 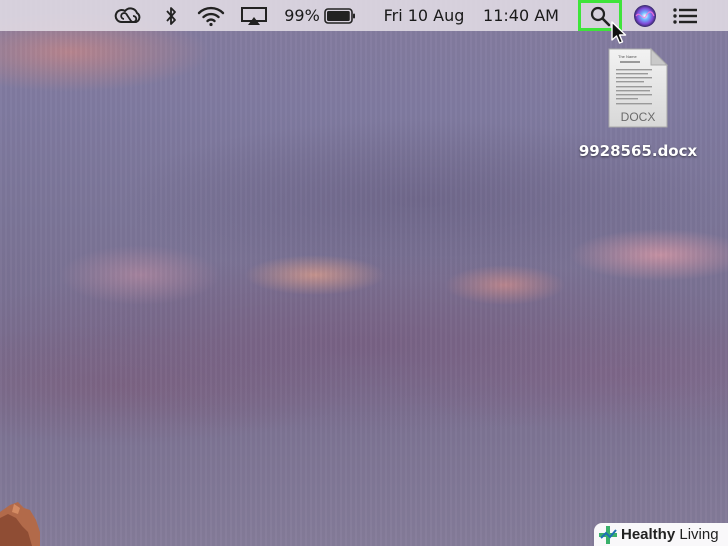 What do you see at coordinates (638, 151) in the screenshot?
I see `file-name-label: 9928565.docx` at bounding box center [638, 151].